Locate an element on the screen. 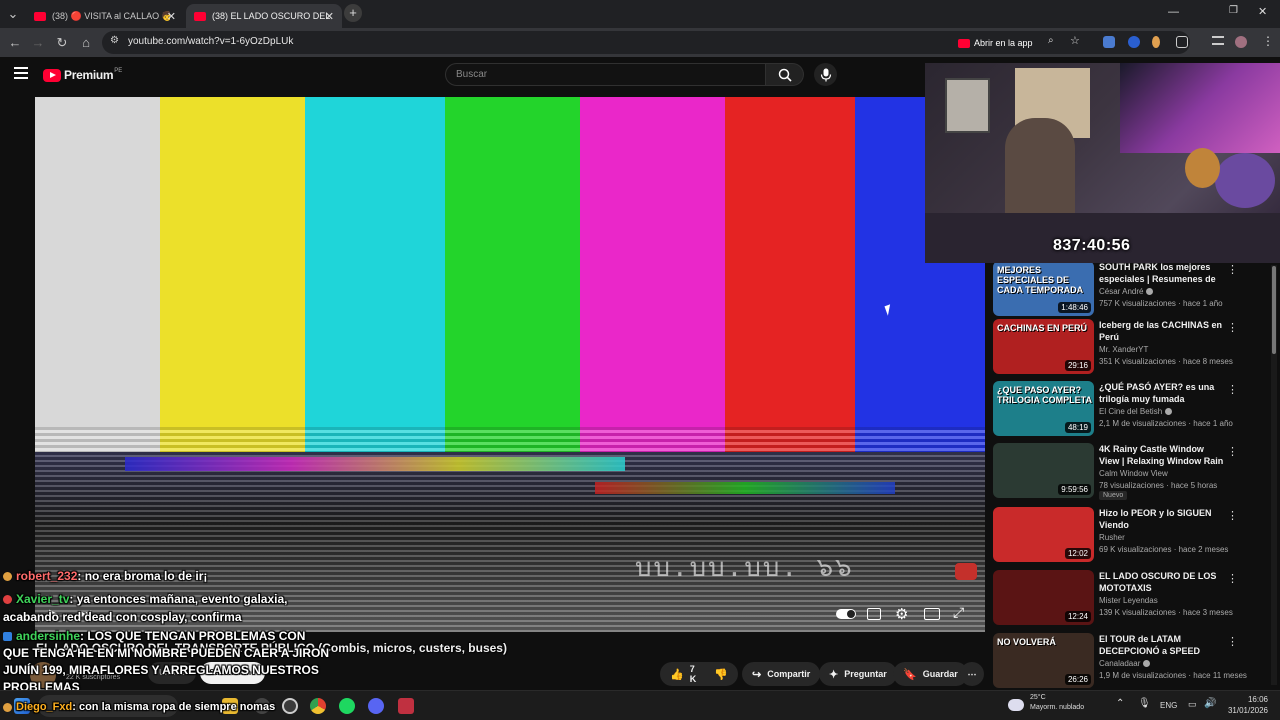 The width and height of the screenshot is (1280, 720). video-thumbnail: ¿QUE PASO AYER? TRILOGIA COMPLETA 48:19 is located at coordinates (1043, 408).